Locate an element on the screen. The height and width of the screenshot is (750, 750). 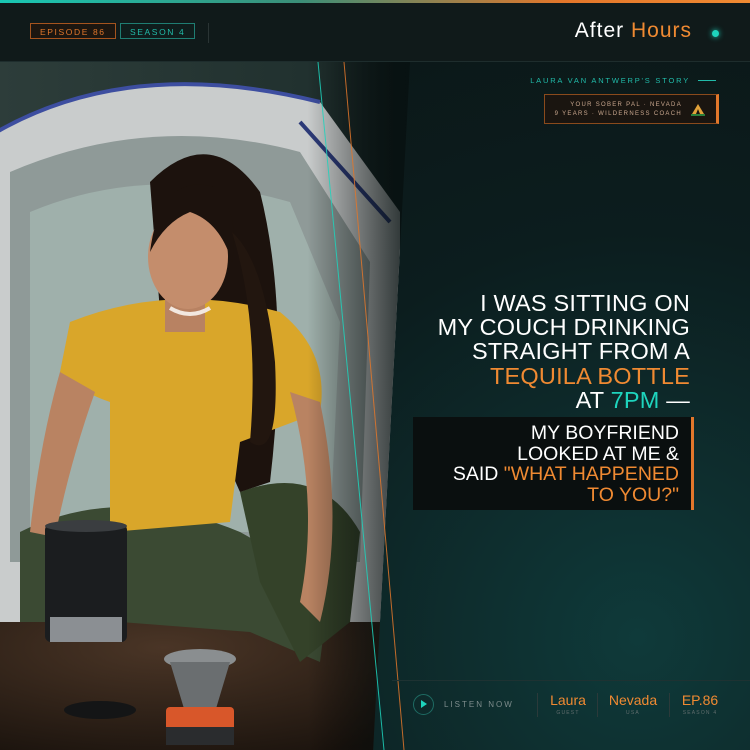
story-title: LAURA VAN ANTWERP'S STORY is located at coordinates (623, 80).